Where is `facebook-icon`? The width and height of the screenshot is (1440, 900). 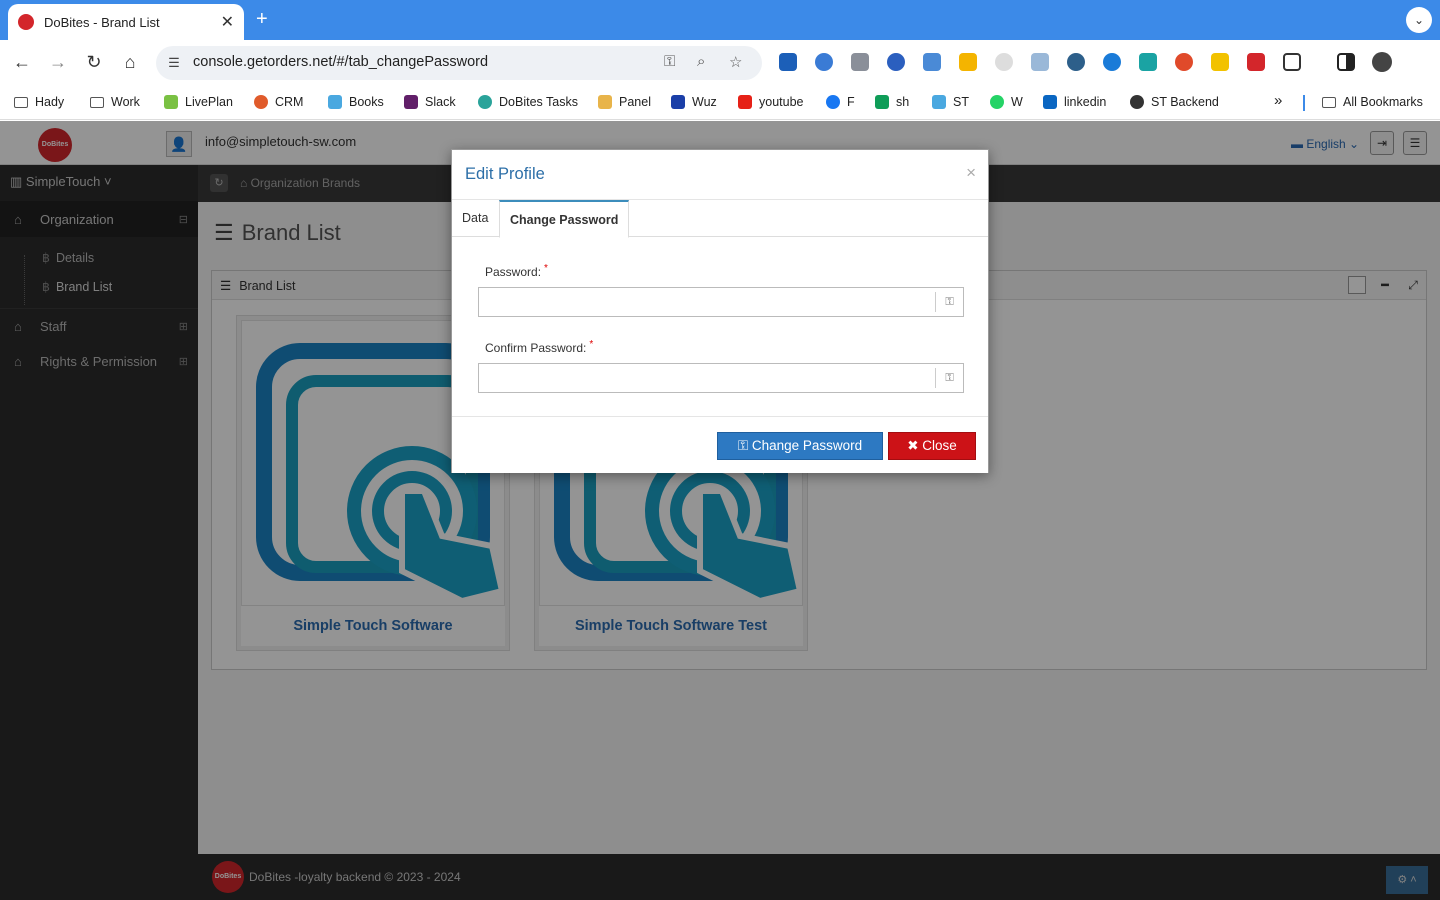 facebook-icon is located at coordinates (833, 102).